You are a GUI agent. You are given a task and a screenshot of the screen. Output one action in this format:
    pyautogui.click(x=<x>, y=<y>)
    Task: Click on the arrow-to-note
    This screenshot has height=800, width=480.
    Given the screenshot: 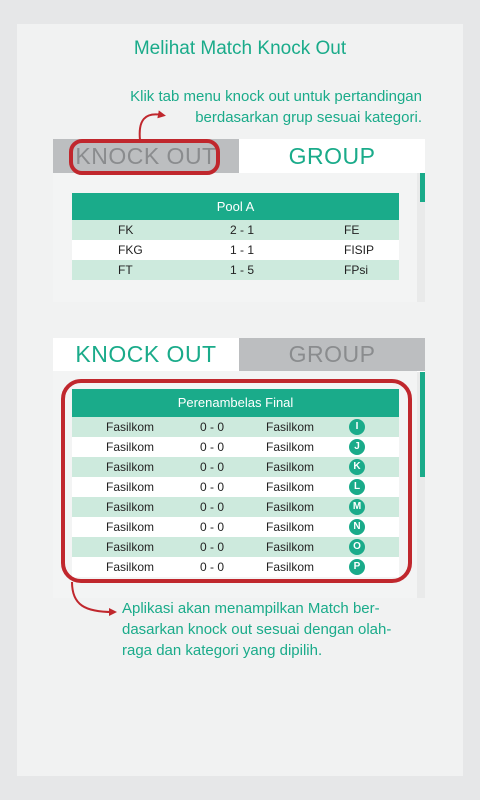 What is the action you would take?
    pyautogui.click(x=94, y=598)
    